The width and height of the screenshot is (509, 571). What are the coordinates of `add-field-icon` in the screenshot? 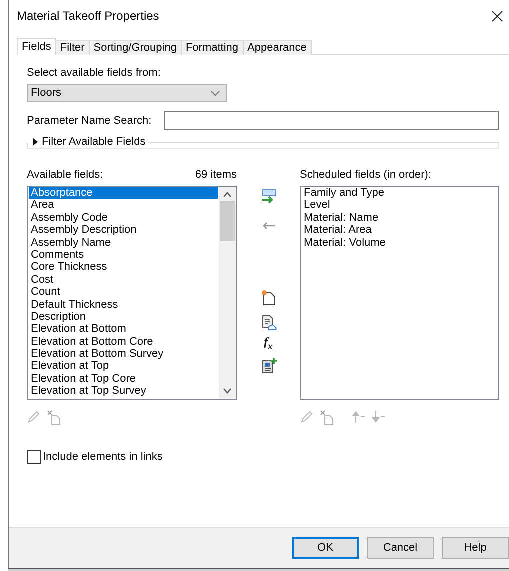 It's located at (268, 197).